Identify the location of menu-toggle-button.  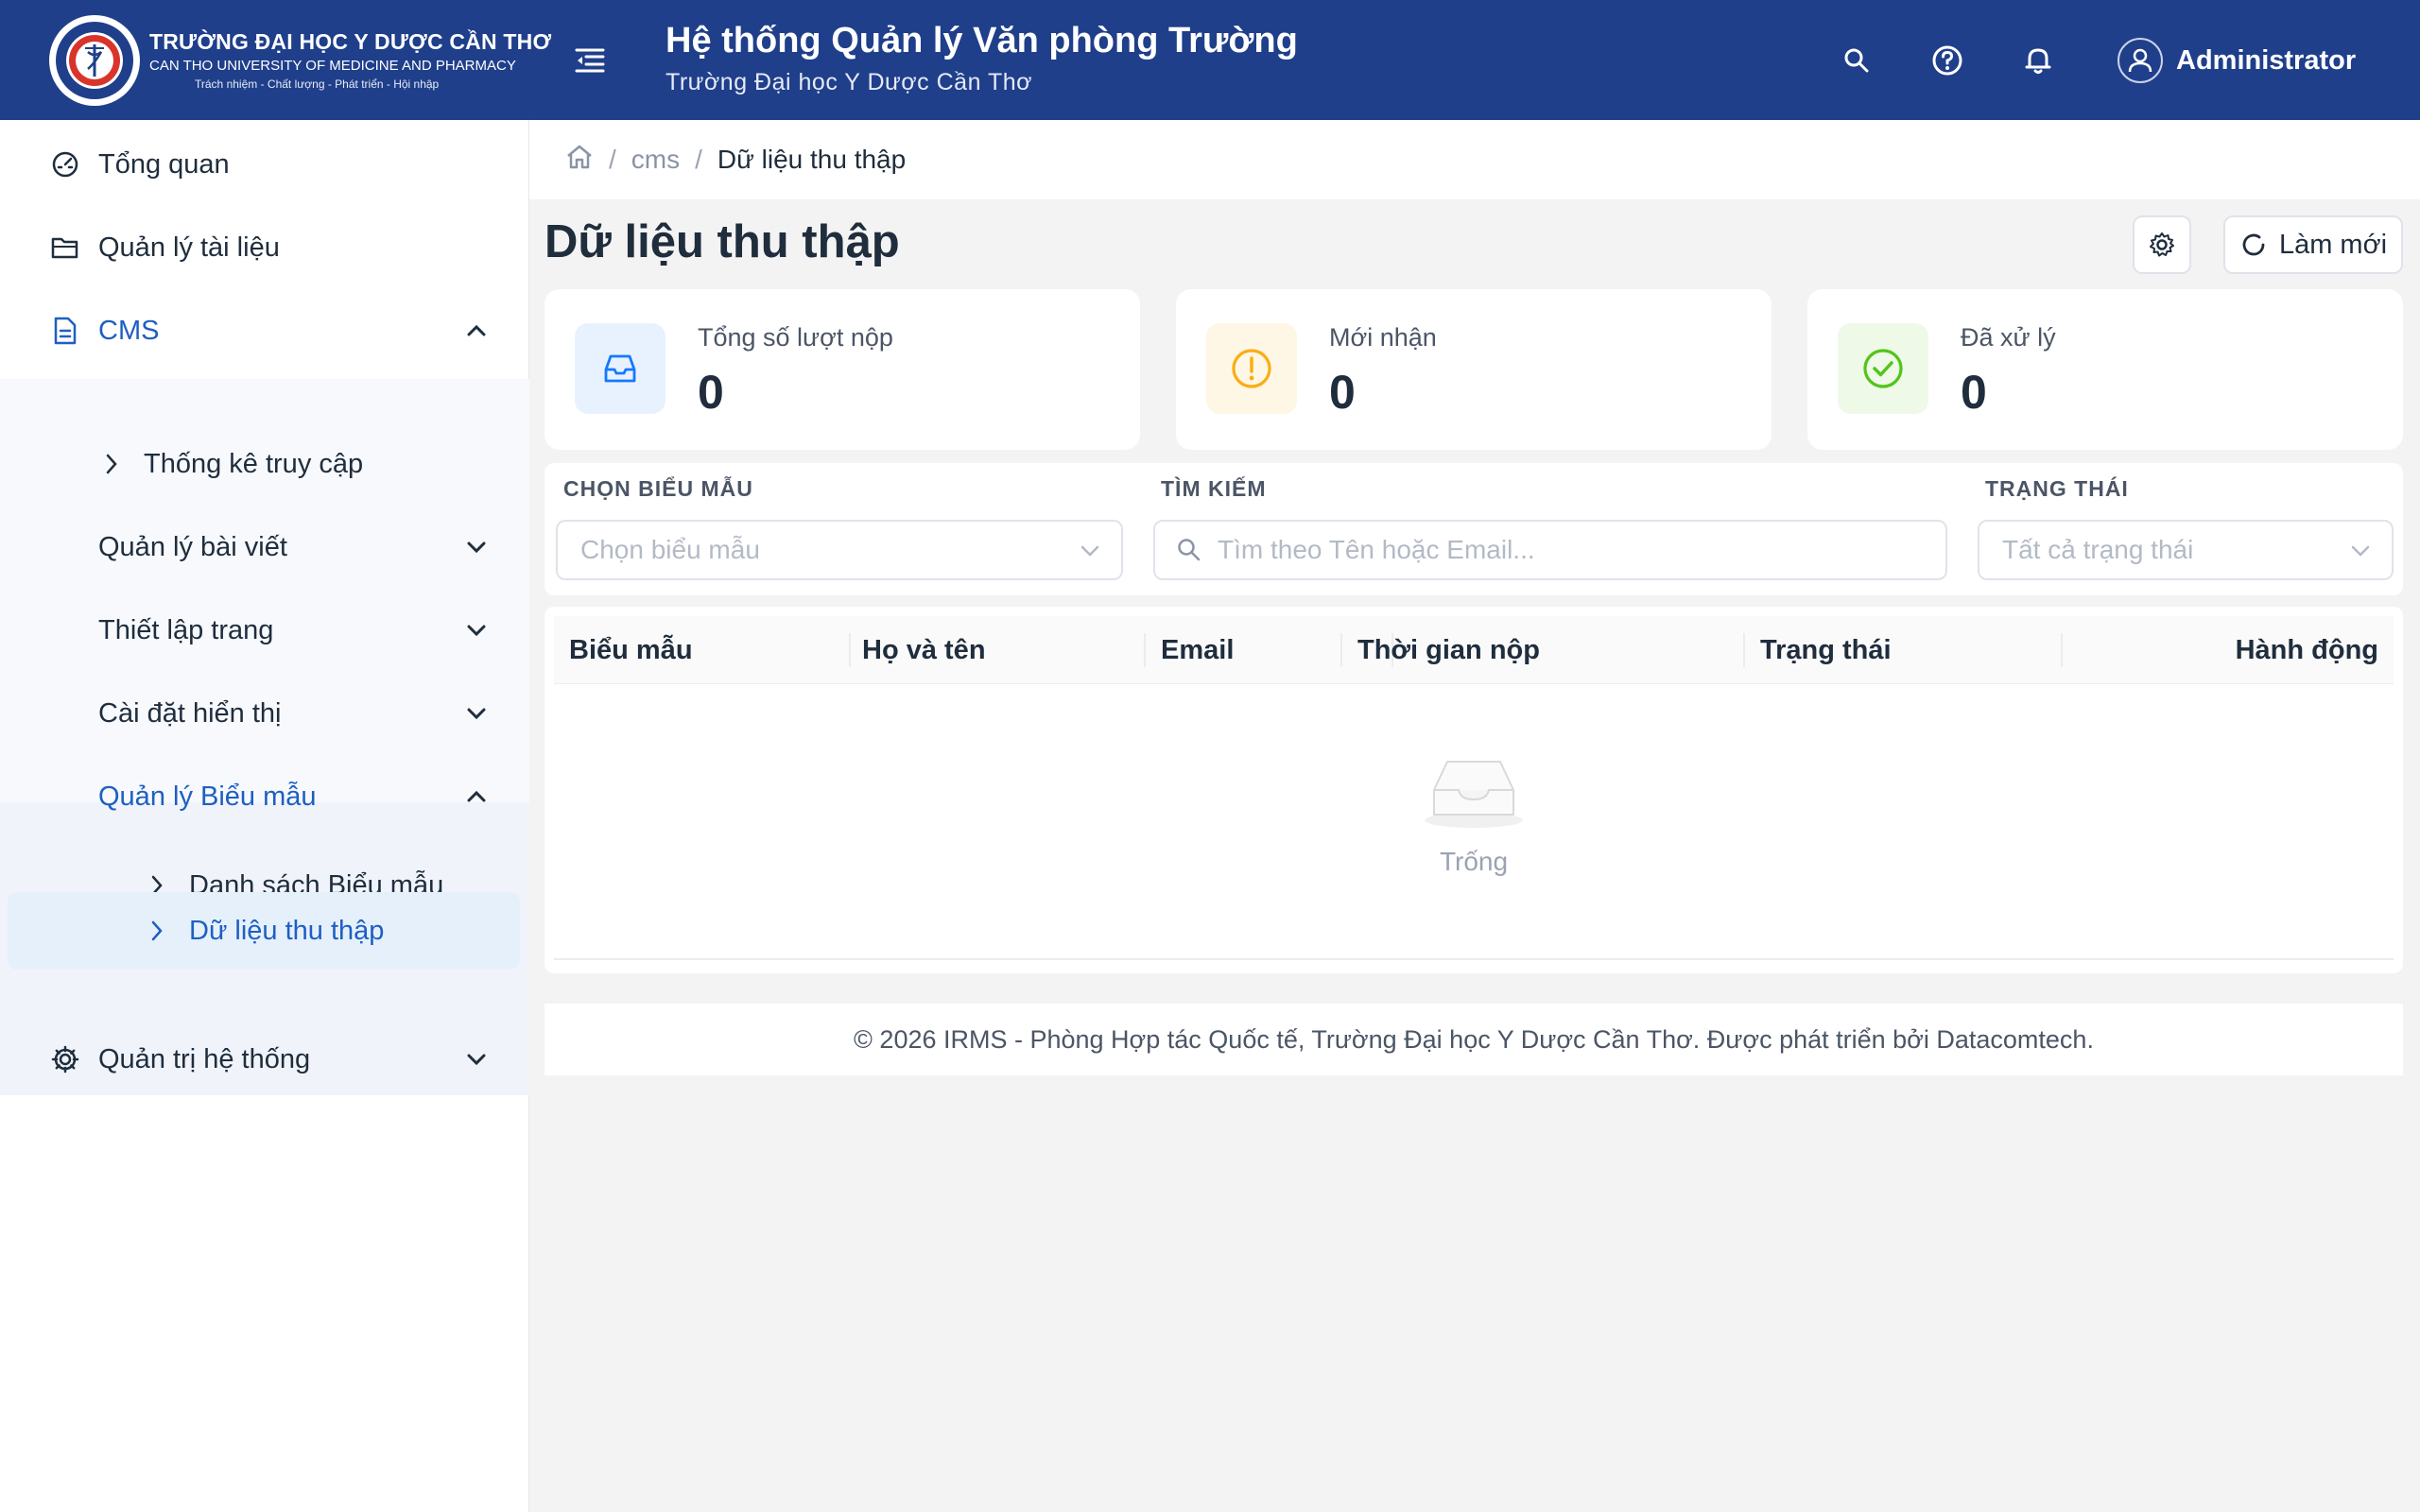
(590, 60).